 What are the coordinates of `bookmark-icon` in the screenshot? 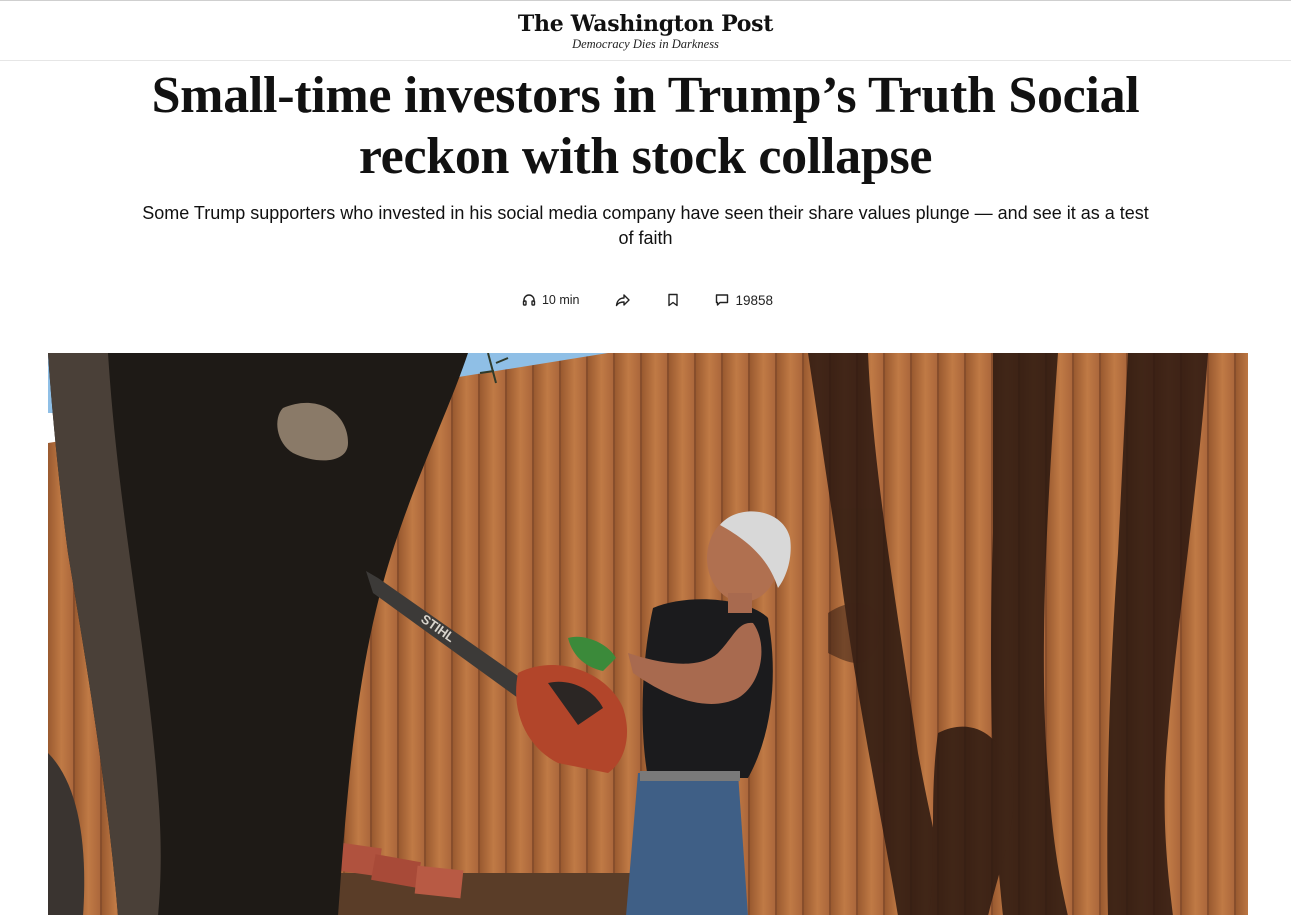 It's located at (673, 300).